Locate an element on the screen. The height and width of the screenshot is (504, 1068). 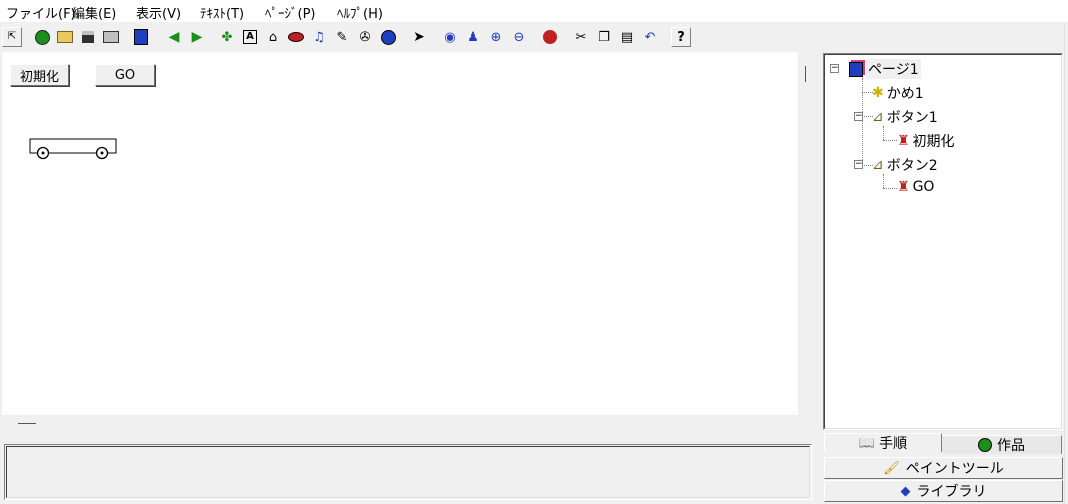
tab-works: 作品 is located at coordinates (1002, 444).